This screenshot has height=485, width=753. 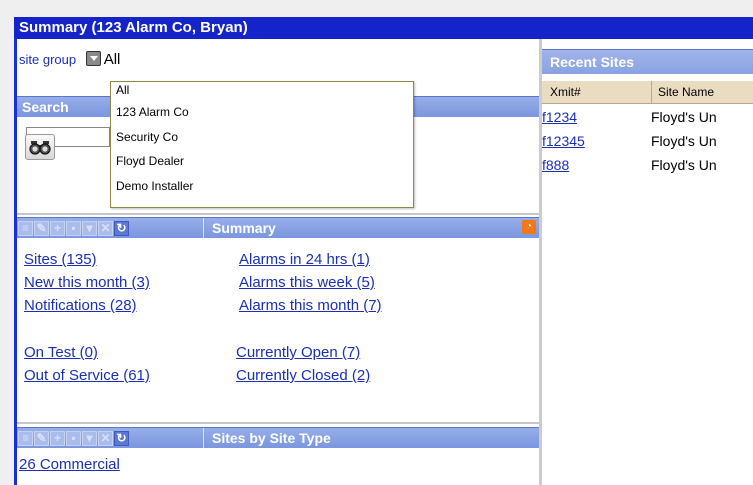 What do you see at coordinates (529, 227) in the screenshot?
I see `rss-icon: ◔` at bounding box center [529, 227].